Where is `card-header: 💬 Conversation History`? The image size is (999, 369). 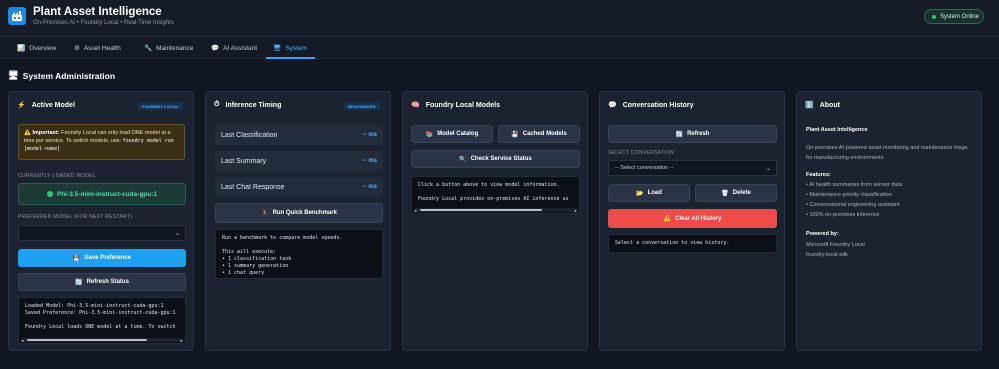 card-header: 💬 Conversation History is located at coordinates (651, 105).